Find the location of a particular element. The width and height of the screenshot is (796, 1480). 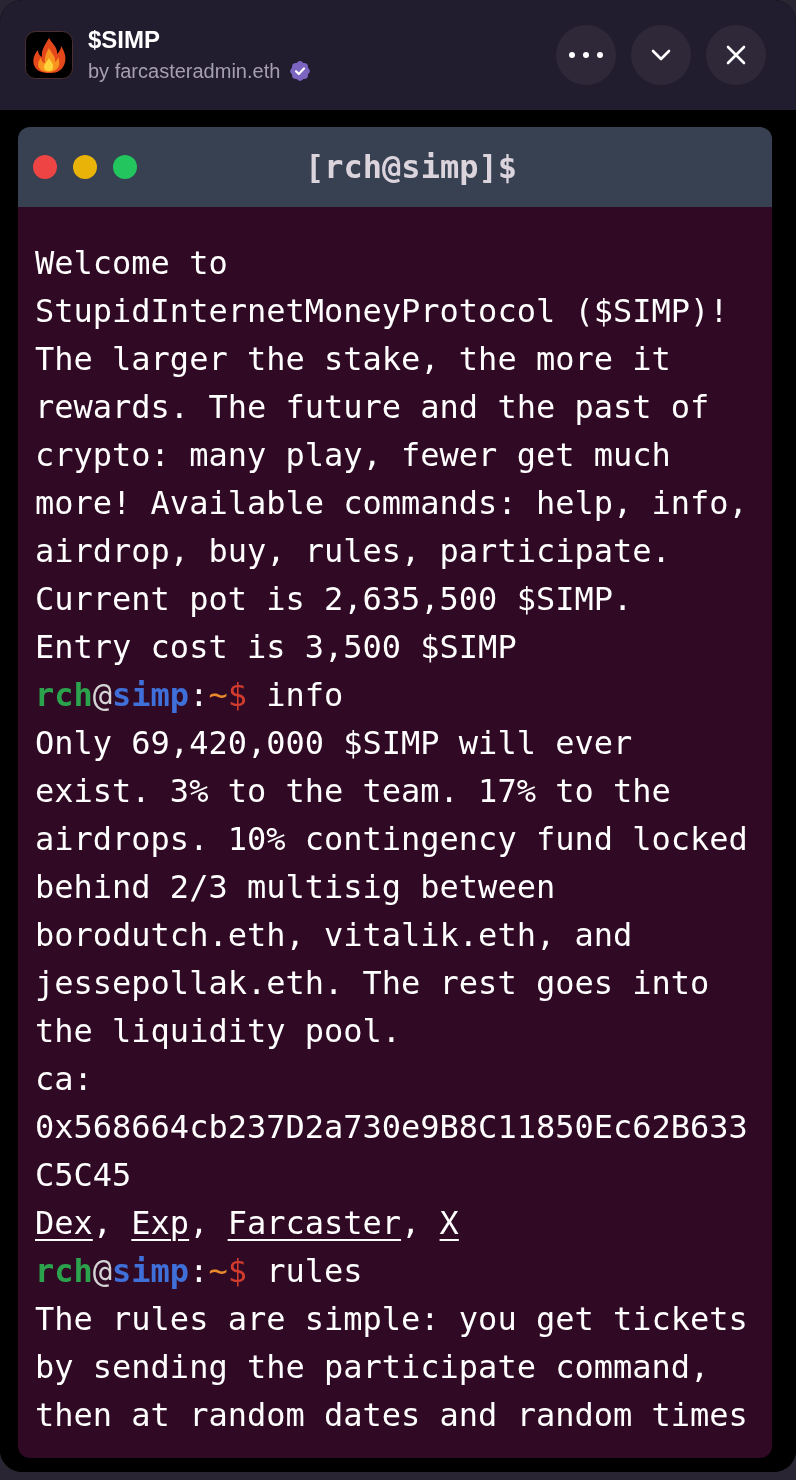

link: Dex is located at coordinates (64, 1223).